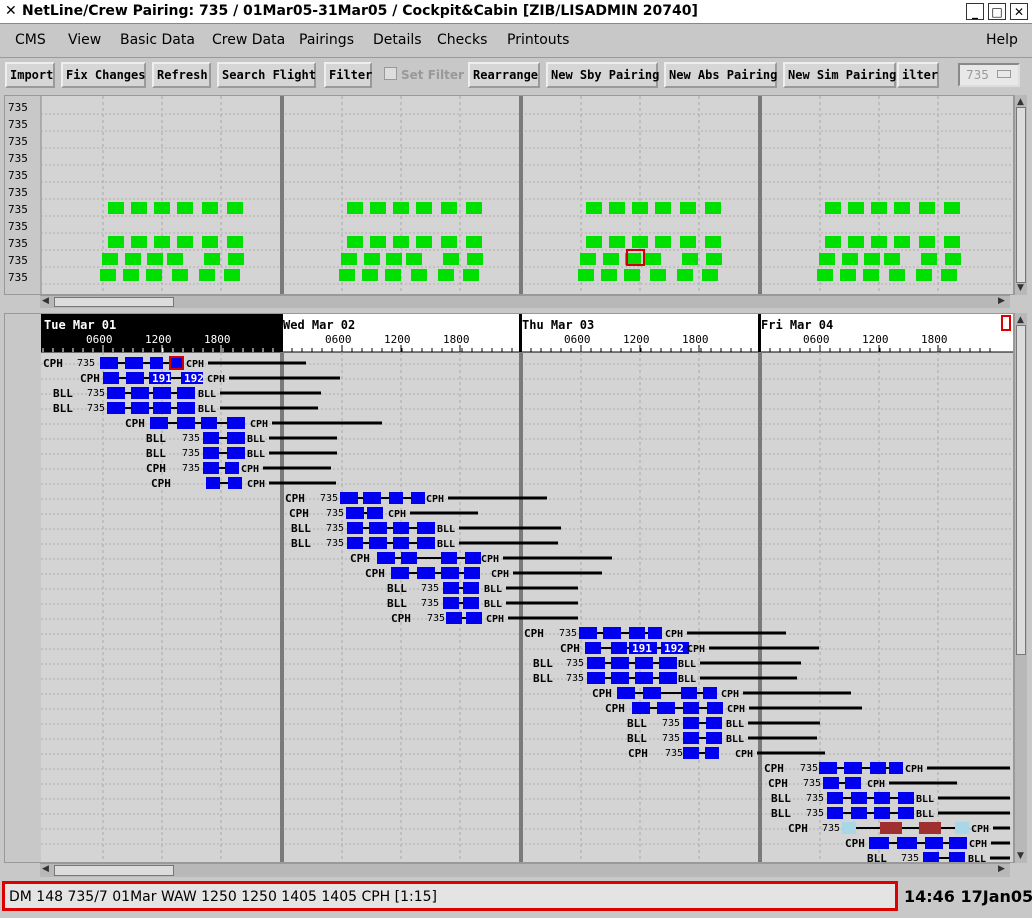 This screenshot has height=918, width=1032. I want to click on day-label: Tue Mar 01, so click(80, 325).